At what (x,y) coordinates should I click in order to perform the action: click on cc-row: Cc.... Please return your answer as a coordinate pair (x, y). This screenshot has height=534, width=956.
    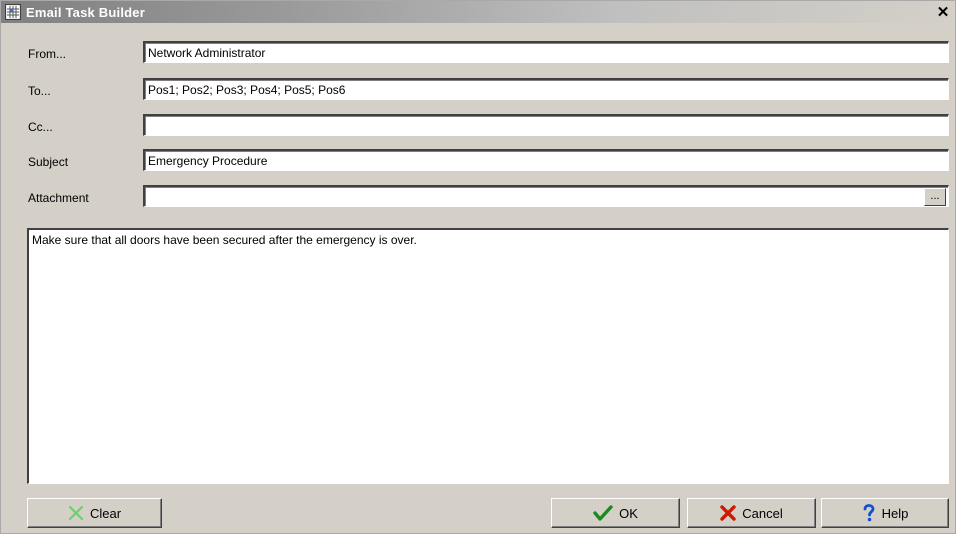
    Looking at the image, I should click on (478, 126).